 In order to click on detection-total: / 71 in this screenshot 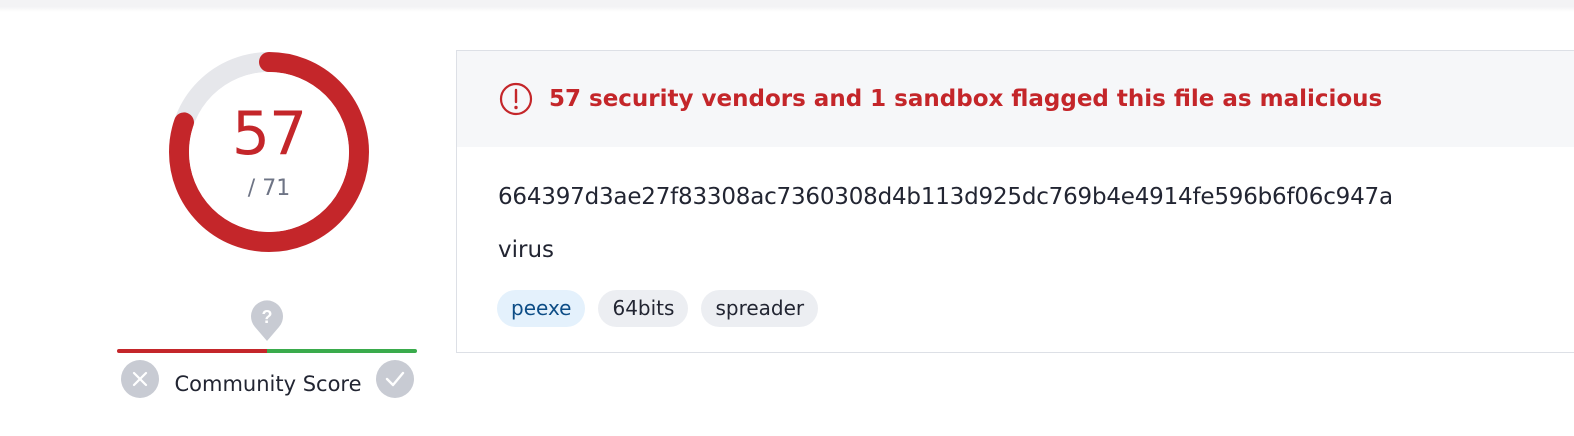, I will do `click(269, 188)`.